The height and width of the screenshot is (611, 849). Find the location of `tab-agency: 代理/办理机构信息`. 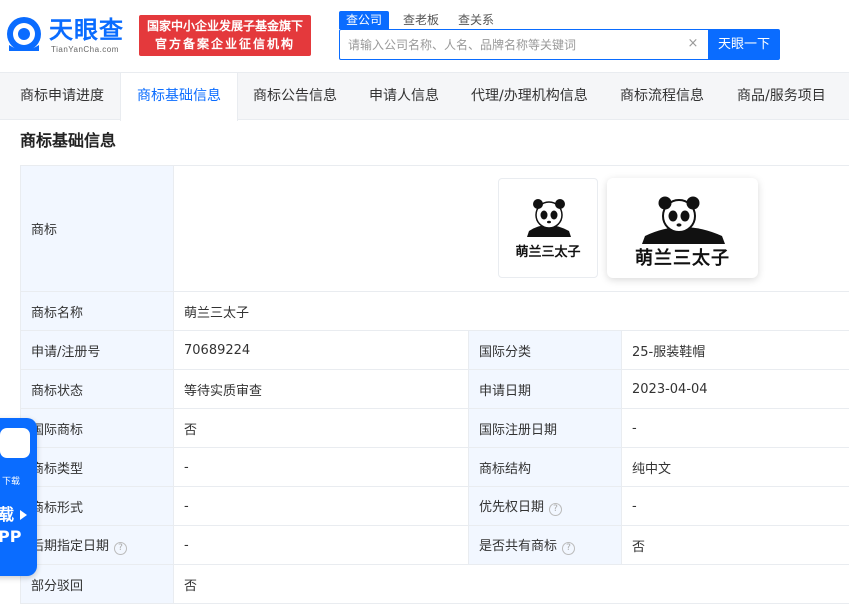

tab-agency: 代理/办理机构信息 is located at coordinates (529, 96).